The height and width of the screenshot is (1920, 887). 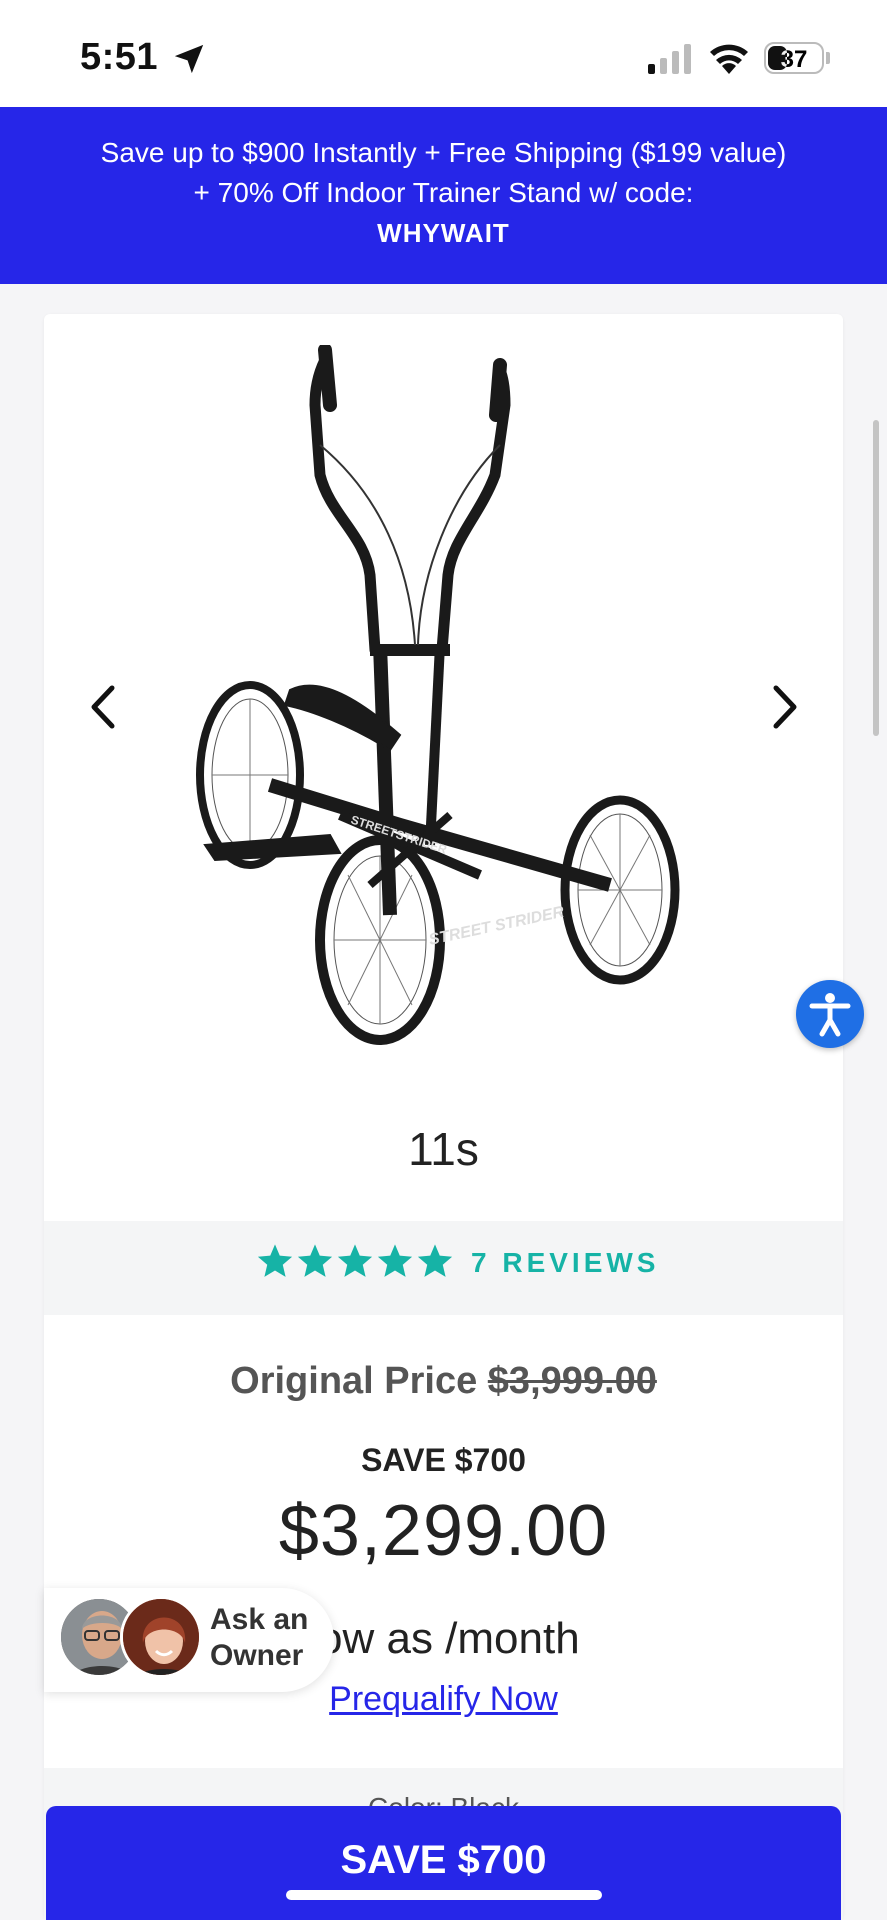 What do you see at coordinates (354, 1381) in the screenshot?
I see `original-price-label: Original Price` at bounding box center [354, 1381].